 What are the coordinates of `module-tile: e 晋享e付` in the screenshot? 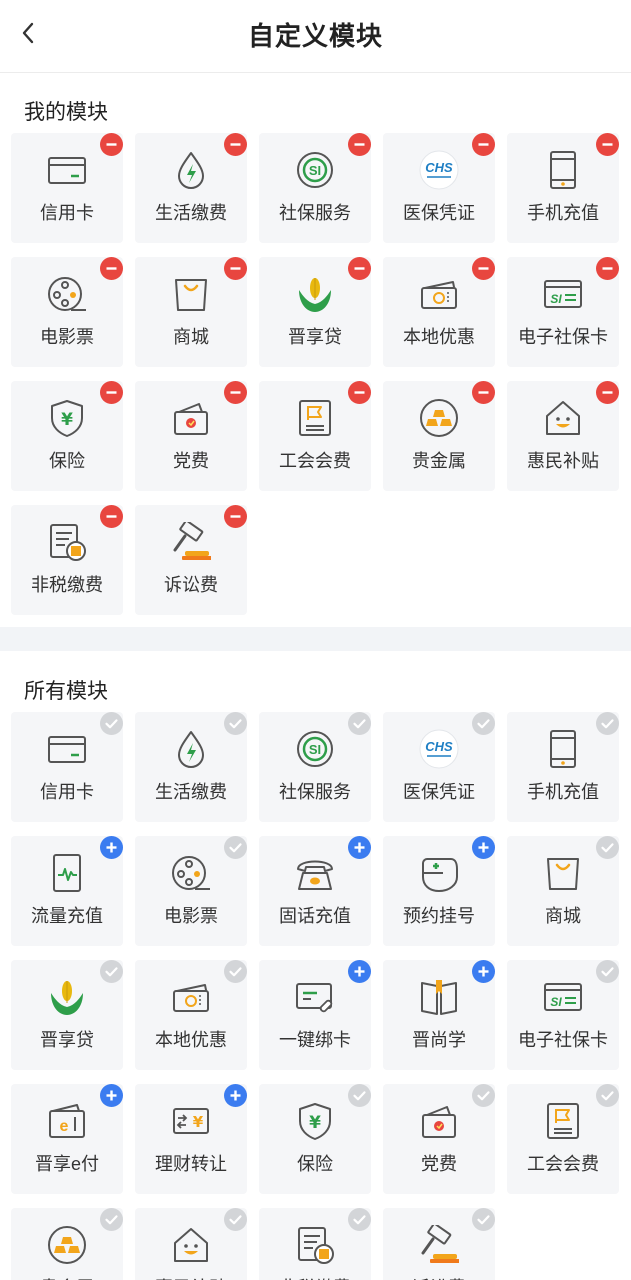 It's located at (67, 1139).